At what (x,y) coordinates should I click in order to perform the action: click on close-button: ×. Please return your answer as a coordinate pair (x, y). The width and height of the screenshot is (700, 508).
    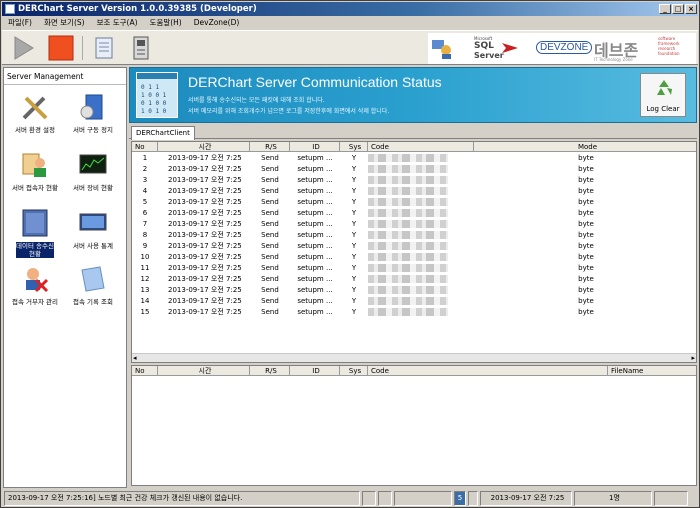
    Looking at the image, I should click on (691, 9).